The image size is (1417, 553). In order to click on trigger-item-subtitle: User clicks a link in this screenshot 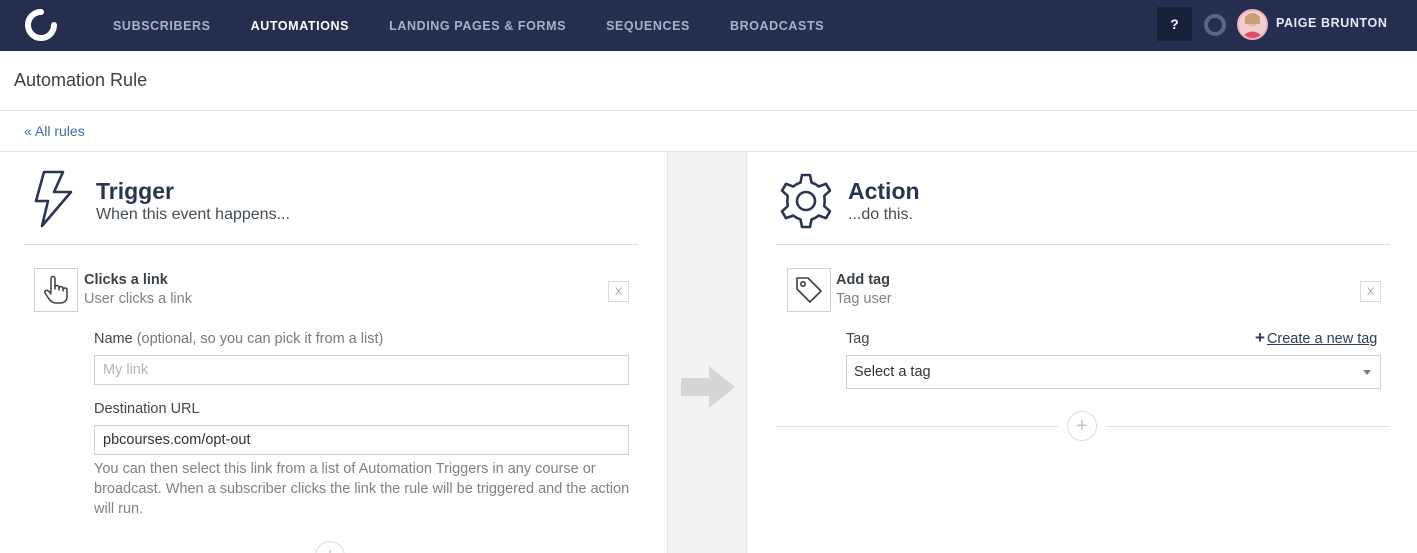, I will do `click(138, 299)`.